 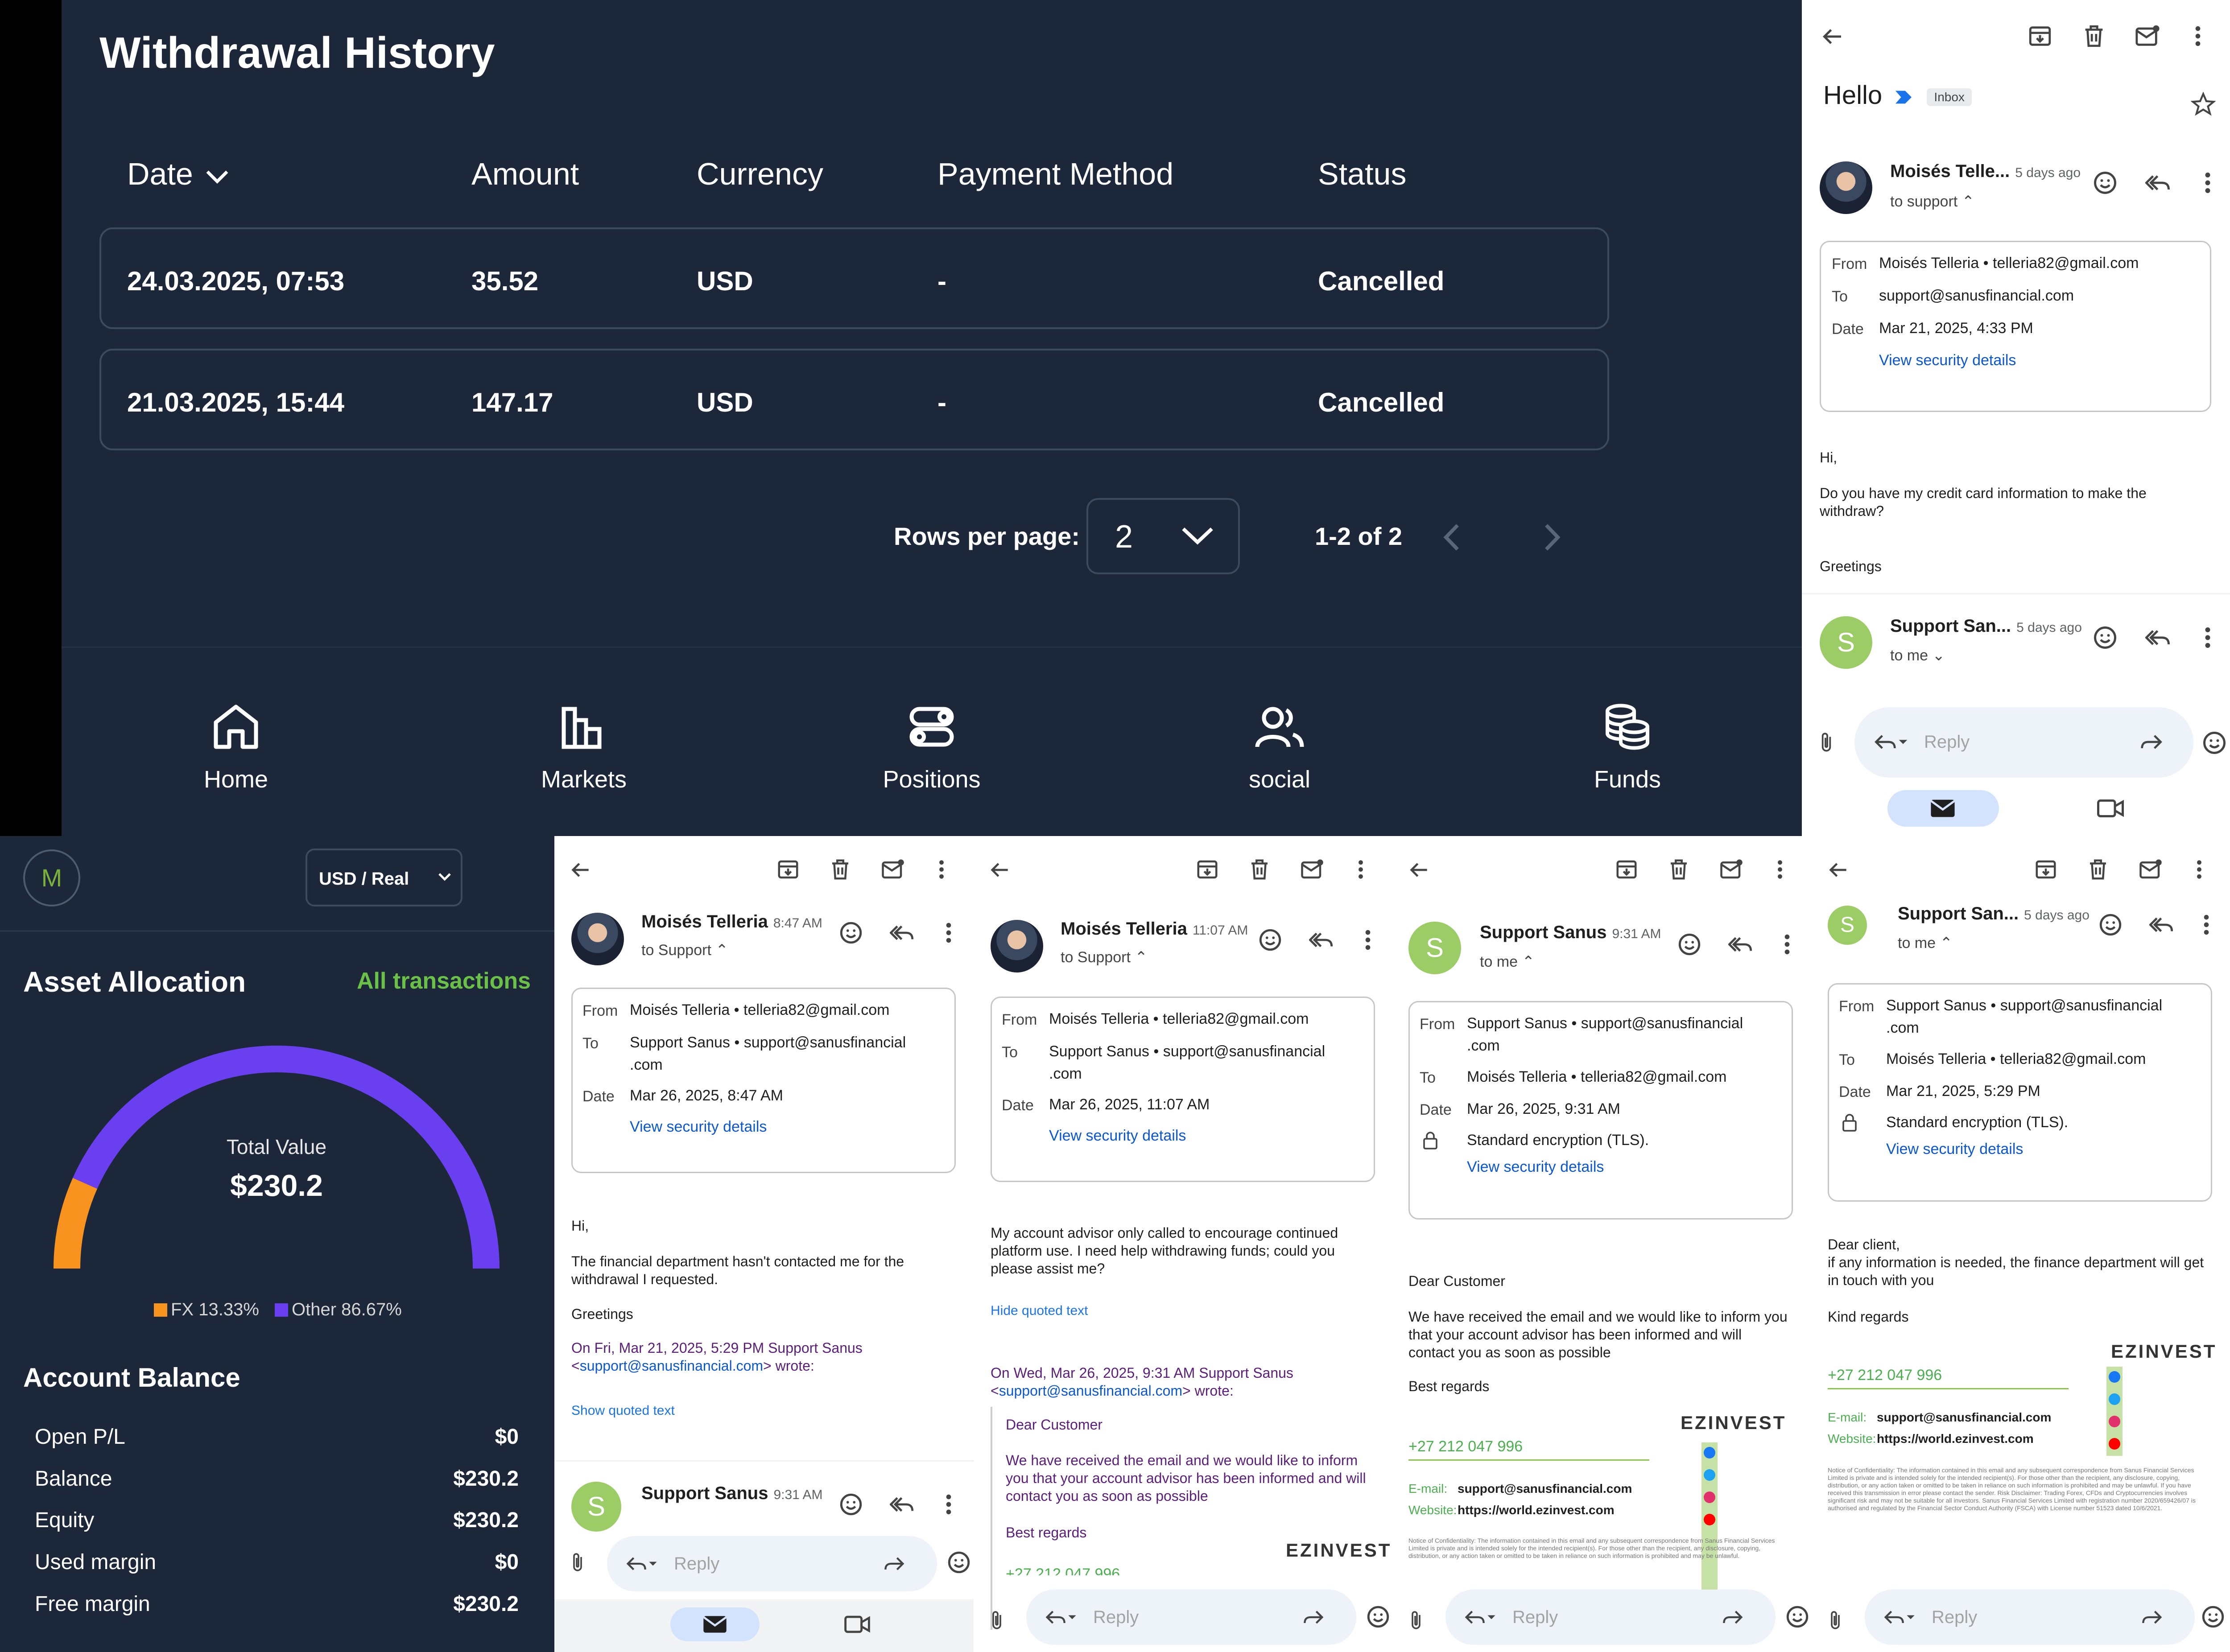 What do you see at coordinates (384, 878) in the screenshot?
I see `account-select: USD / Real` at bounding box center [384, 878].